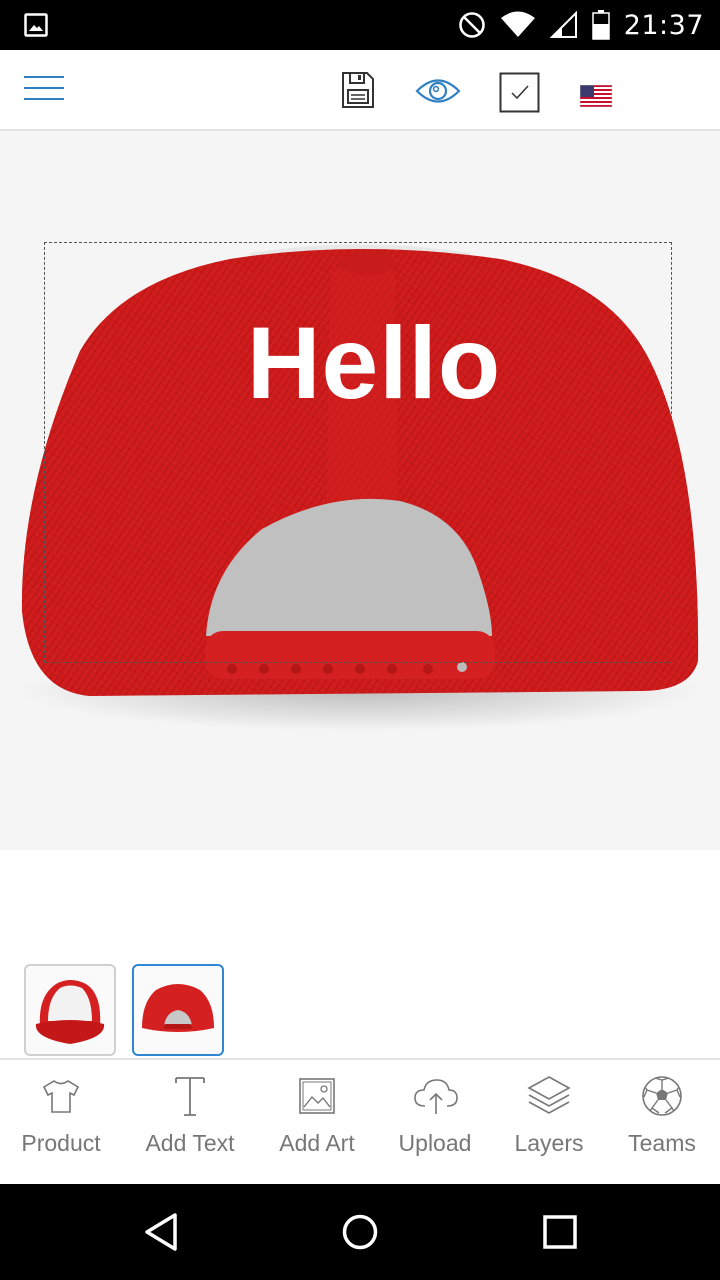  What do you see at coordinates (520, 93) in the screenshot?
I see `checkbox-icon` at bounding box center [520, 93].